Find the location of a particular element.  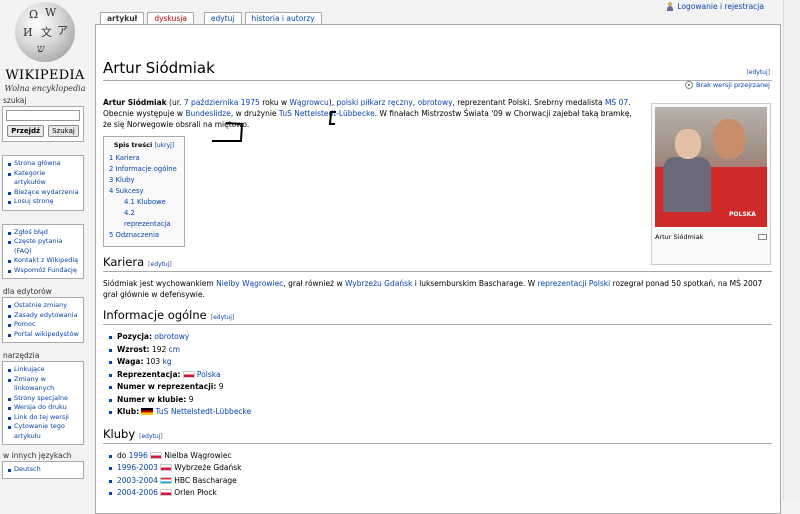

fact-label: Klub: is located at coordinates (128, 411).